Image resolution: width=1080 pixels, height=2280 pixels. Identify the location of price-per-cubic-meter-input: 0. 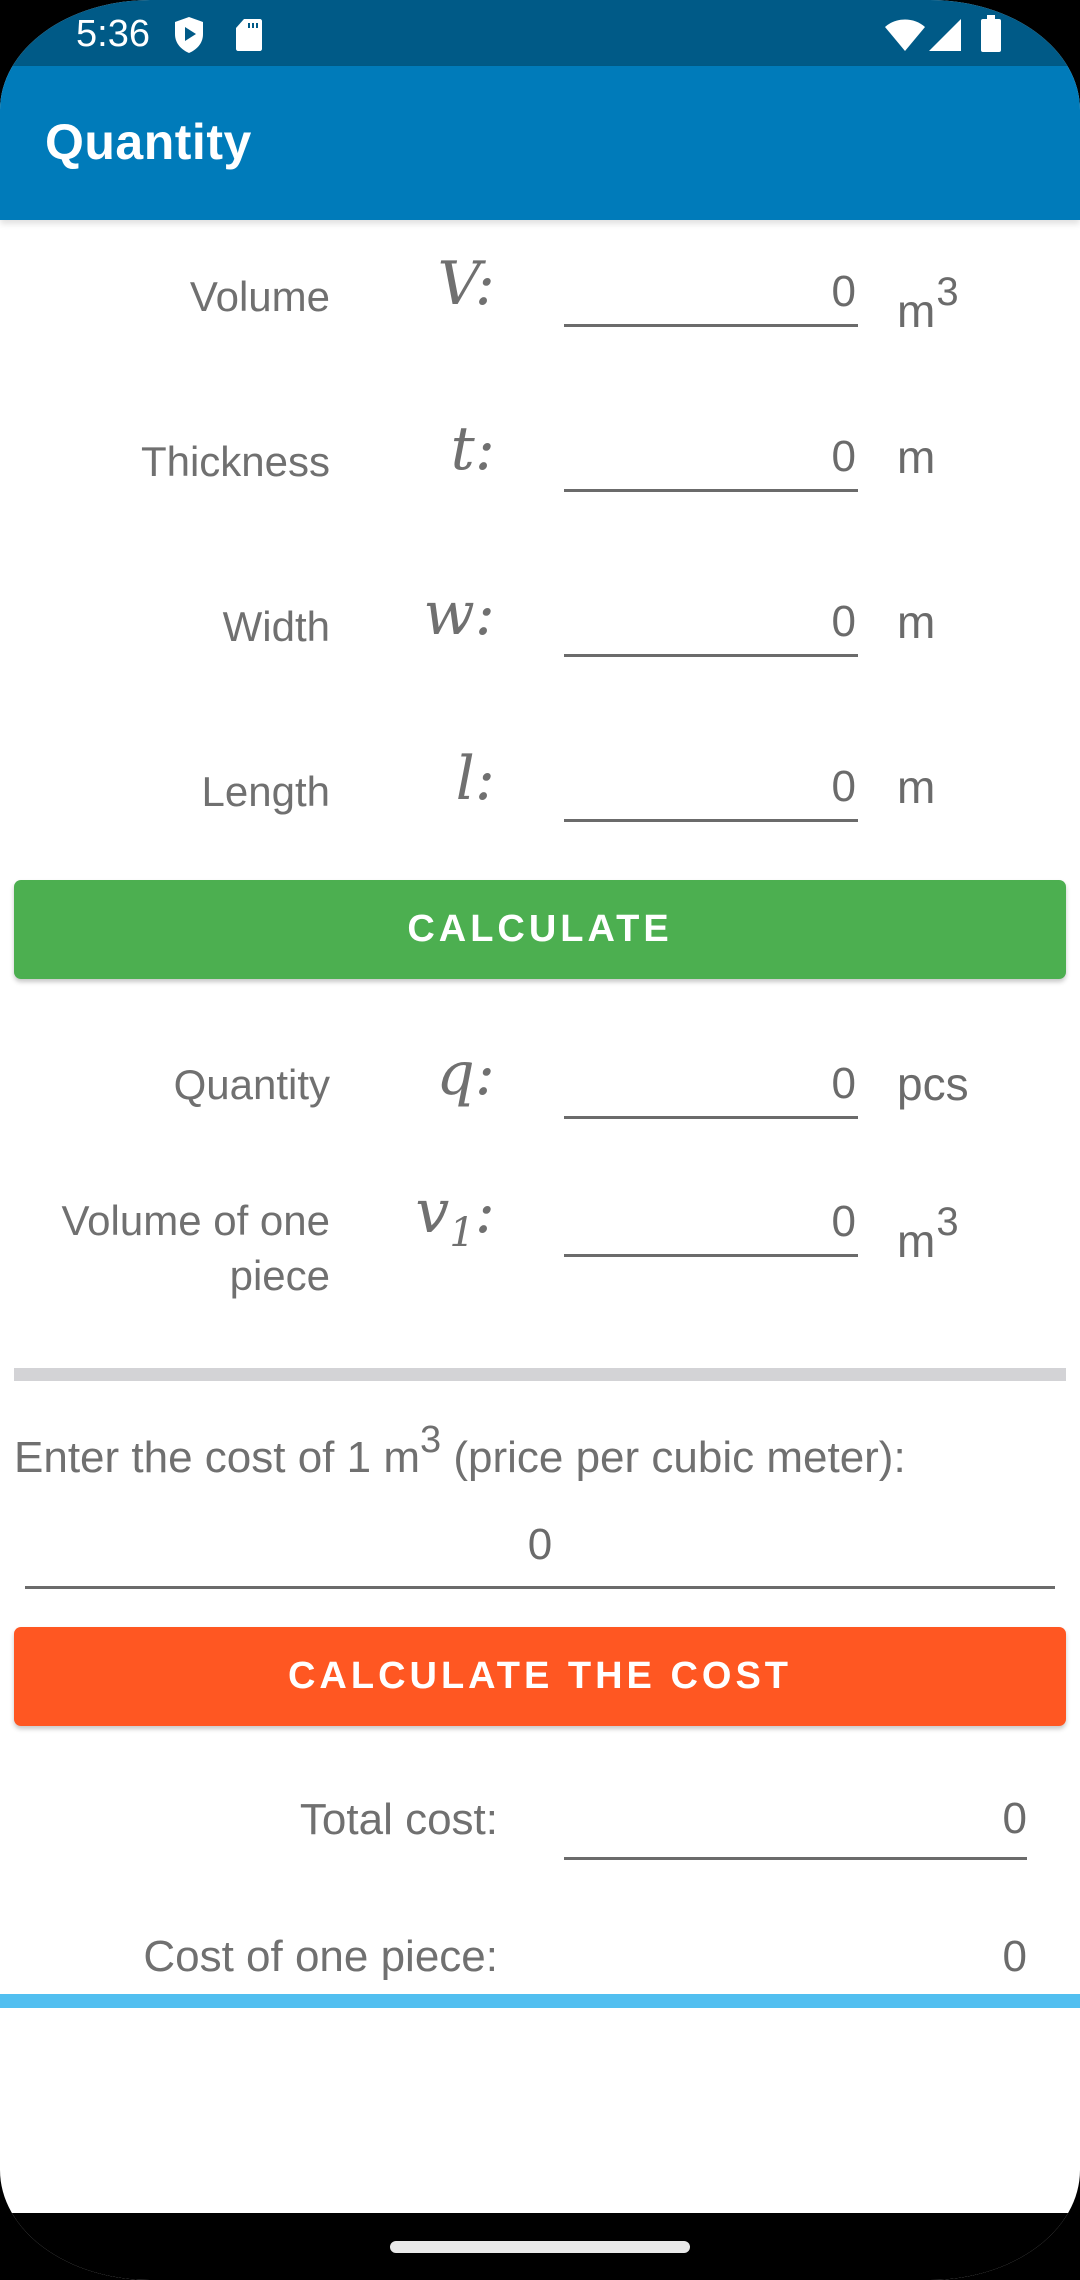
(540, 1549).